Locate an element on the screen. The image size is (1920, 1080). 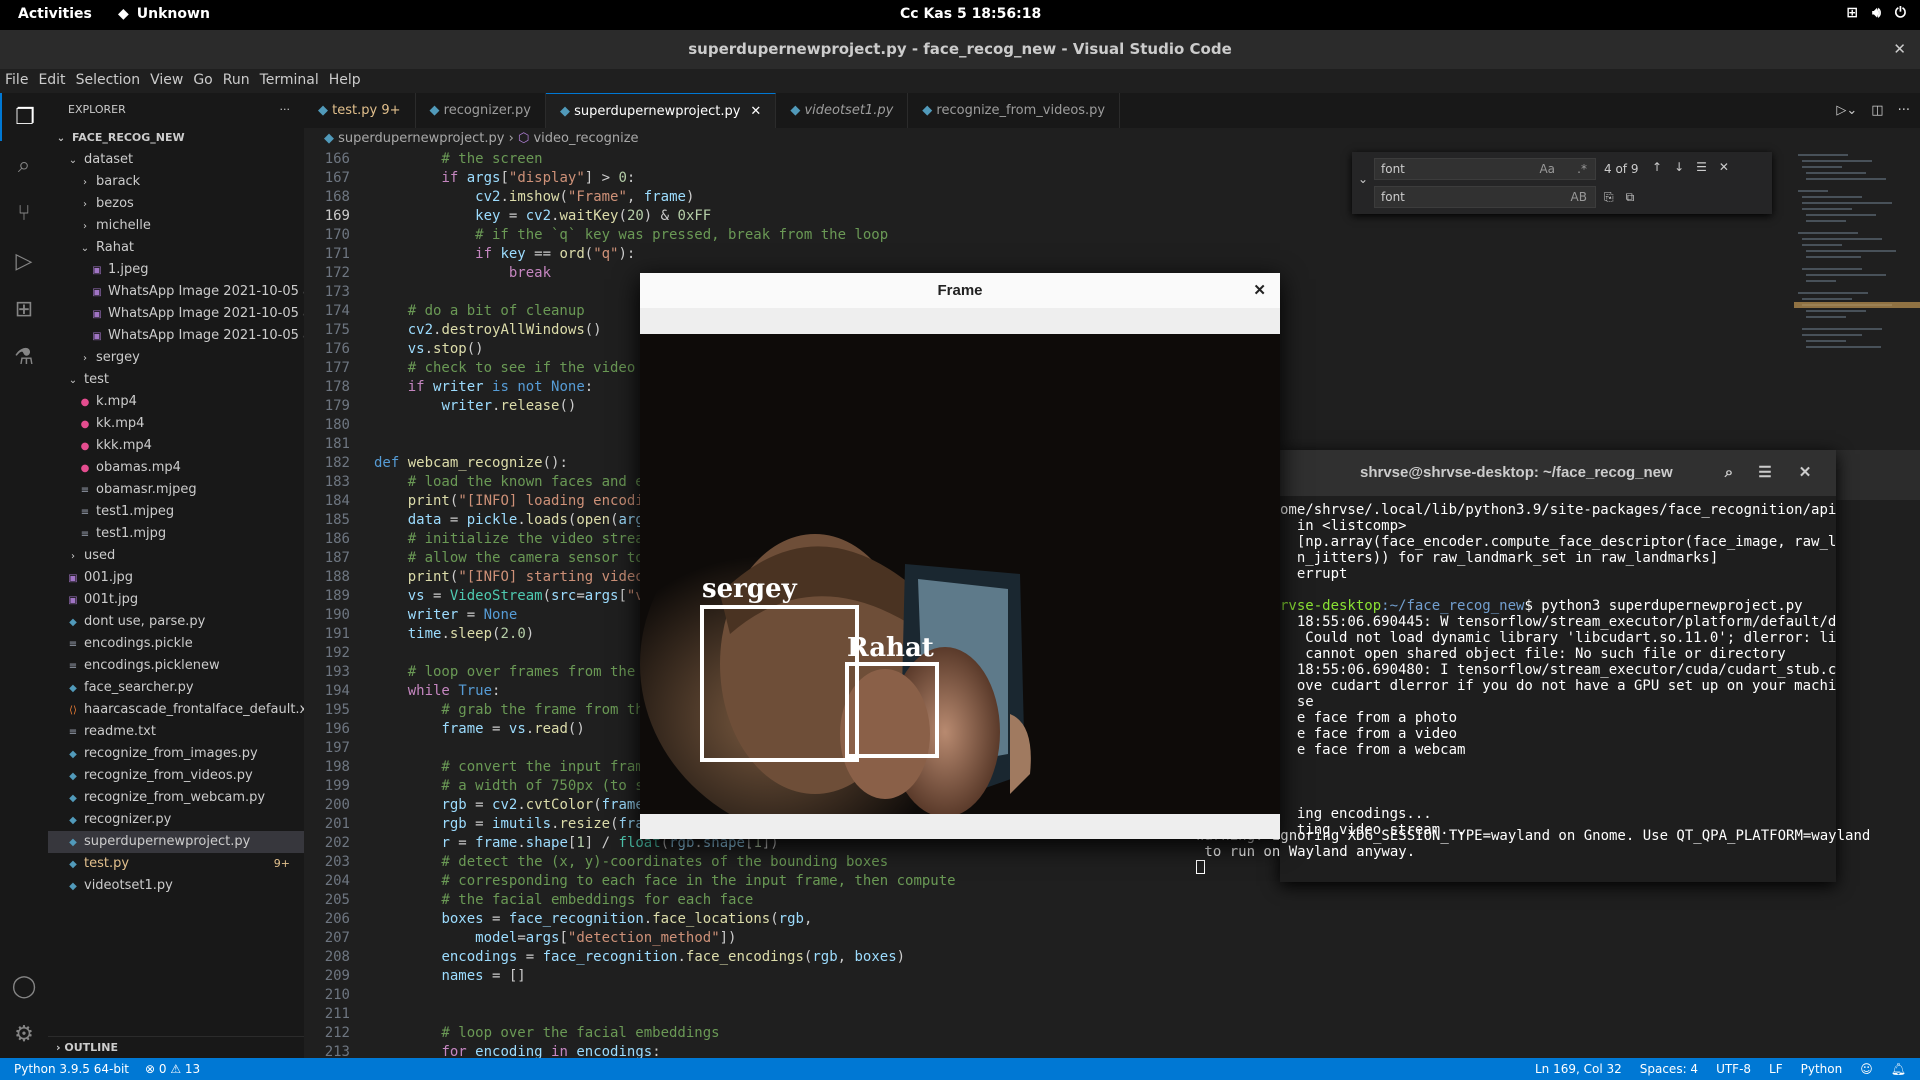
tab-recognize-from-videos-py: ◆ recognize_from_videos.py is located at coordinates (1014, 110).